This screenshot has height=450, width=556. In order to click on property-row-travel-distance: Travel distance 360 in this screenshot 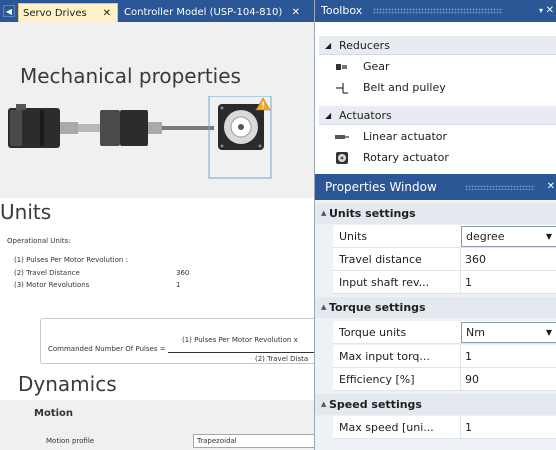, I will do `click(444, 259)`.